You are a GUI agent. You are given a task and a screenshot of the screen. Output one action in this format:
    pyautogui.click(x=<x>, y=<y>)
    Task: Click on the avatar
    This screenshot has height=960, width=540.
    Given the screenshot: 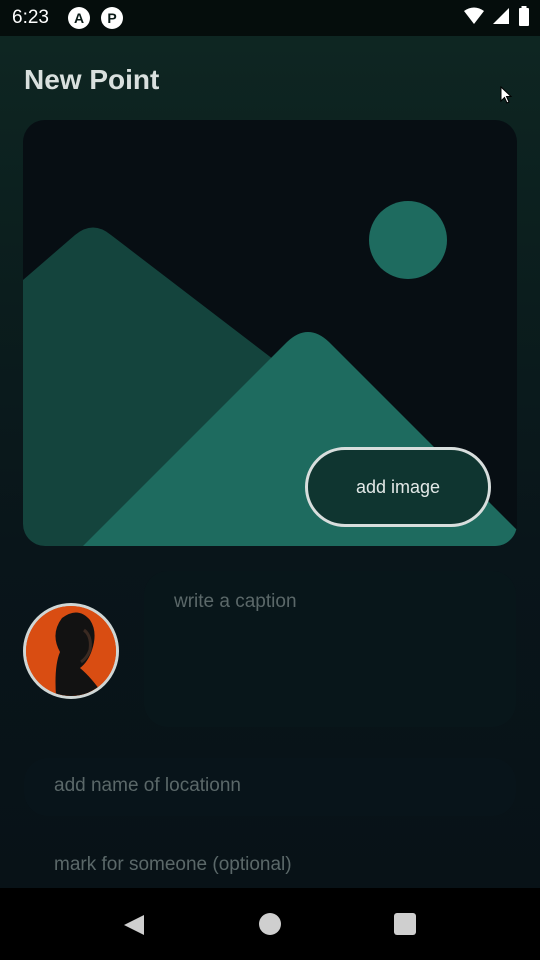 What is the action you would take?
    pyautogui.click(x=71, y=651)
    